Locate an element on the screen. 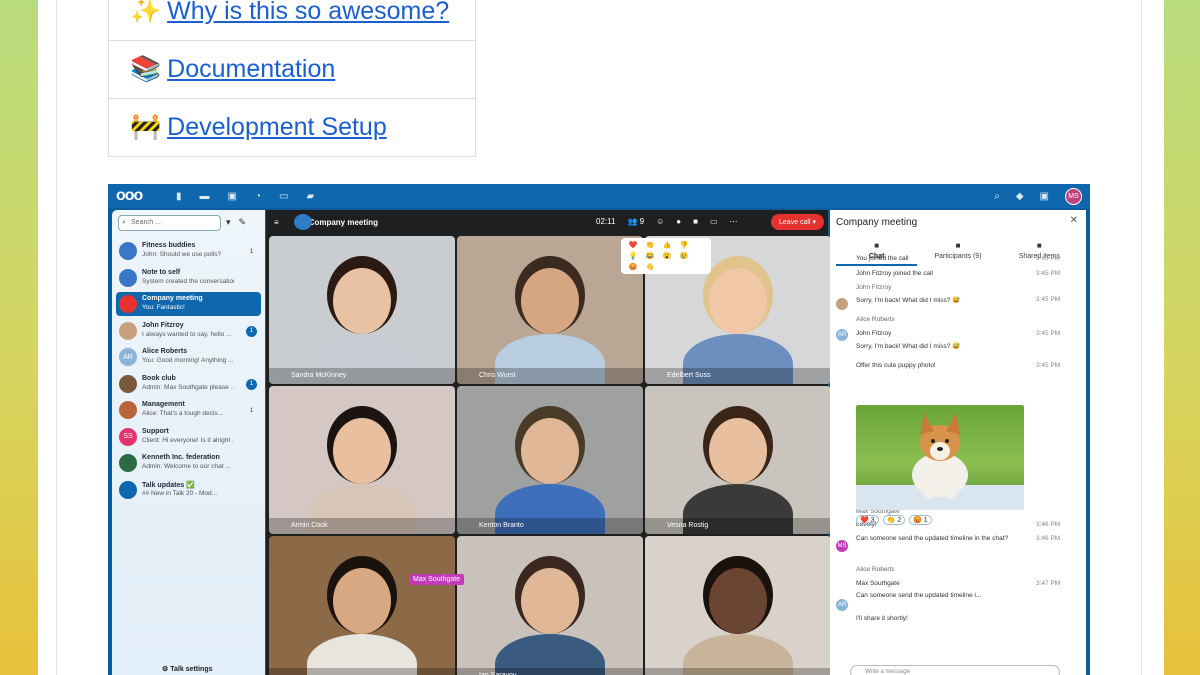 This screenshot has width=1200, height=675. why-awesome-link: Why is this so awesome? is located at coordinates (308, 12).